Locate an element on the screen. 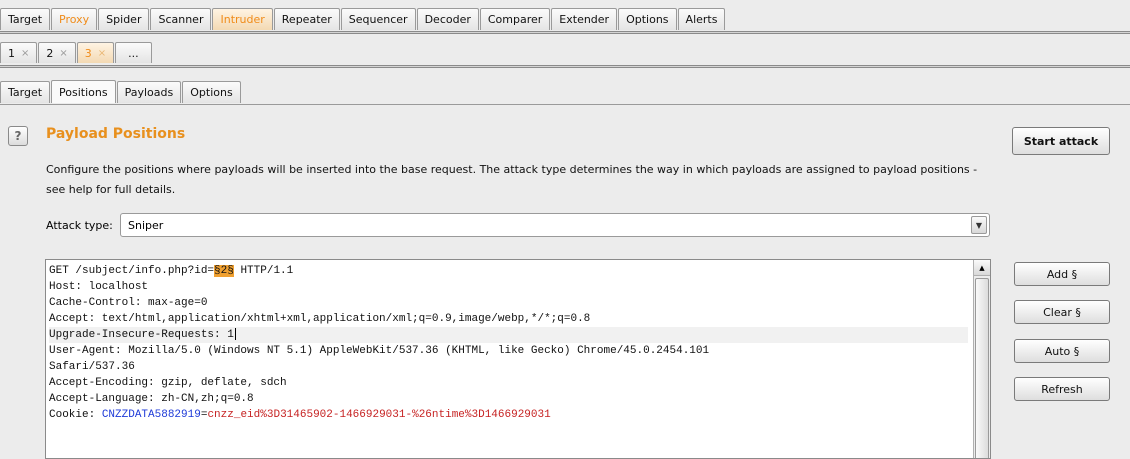  text-caret is located at coordinates (235, 334).